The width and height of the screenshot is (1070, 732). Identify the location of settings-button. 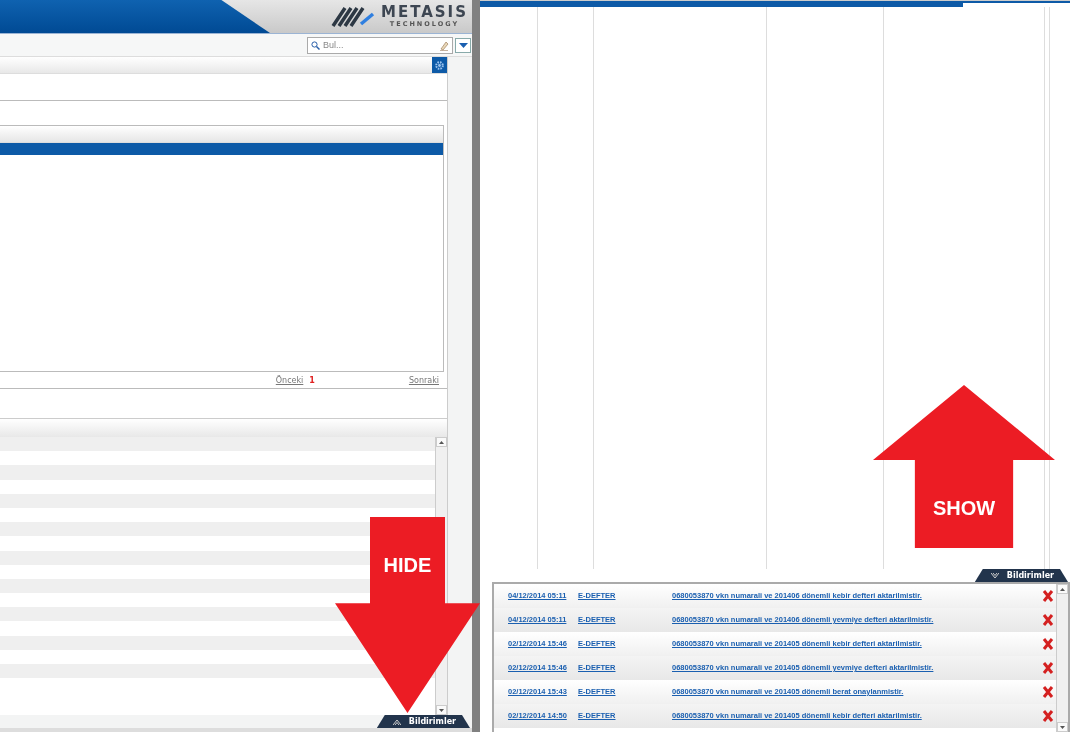
(439, 65).